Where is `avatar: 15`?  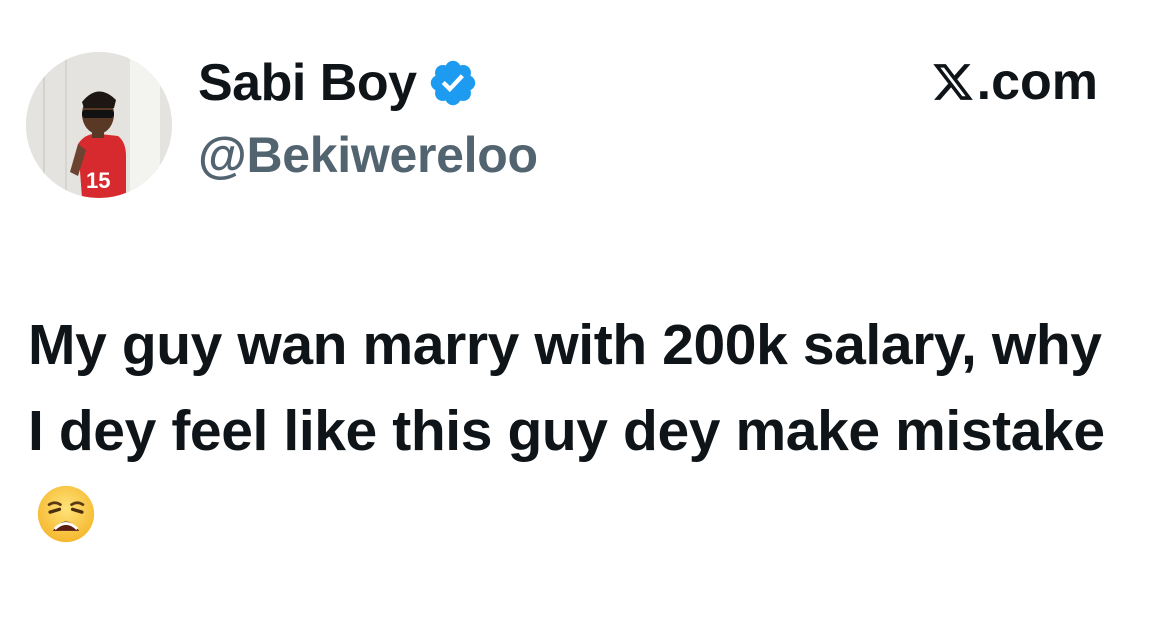 avatar: 15 is located at coordinates (99, 125).